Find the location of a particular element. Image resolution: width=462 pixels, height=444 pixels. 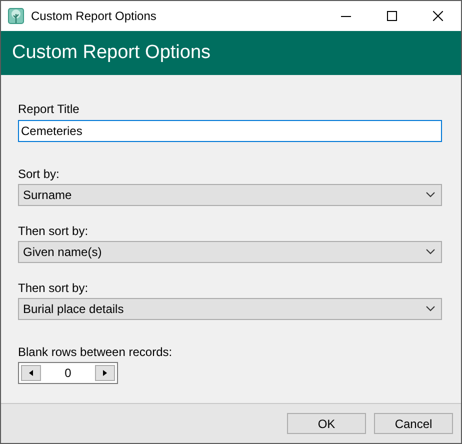

field-label: Report Title is located at coordinates (49, 109).